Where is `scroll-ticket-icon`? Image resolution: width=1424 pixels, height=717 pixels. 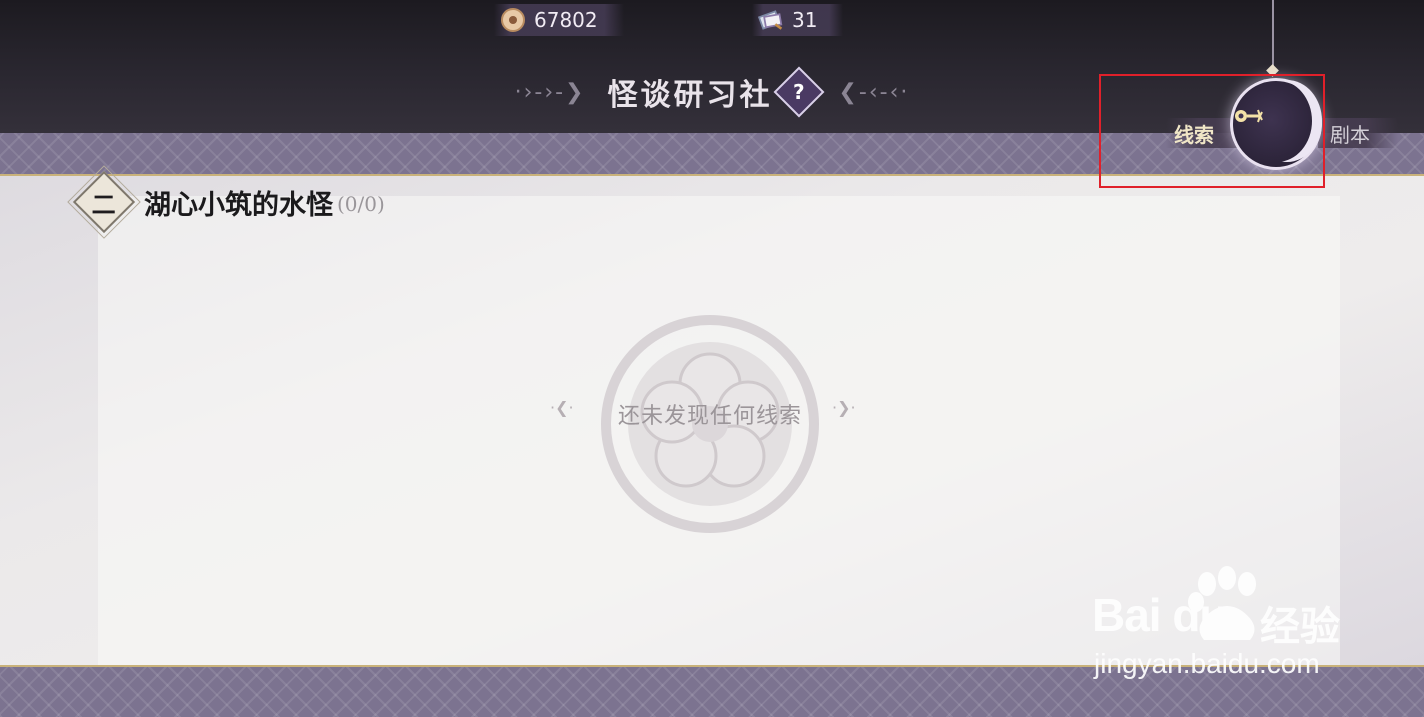
scroll-ticket-icon is located at coordinates (771, 20).